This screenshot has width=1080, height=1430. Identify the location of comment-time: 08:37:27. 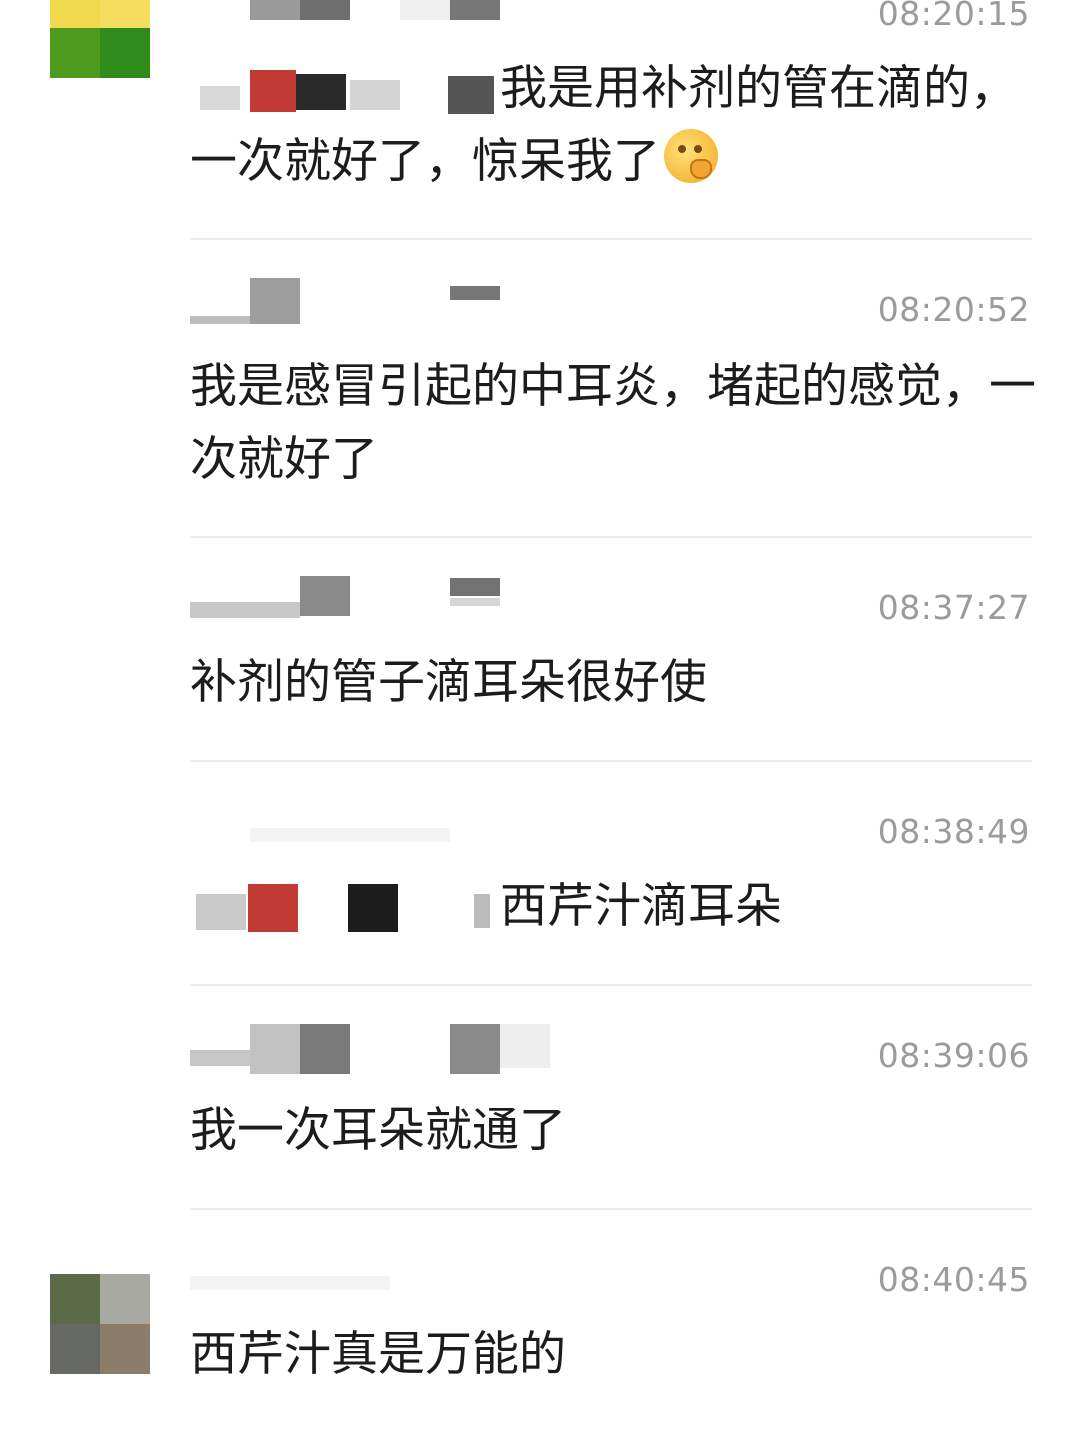
(953, 607).